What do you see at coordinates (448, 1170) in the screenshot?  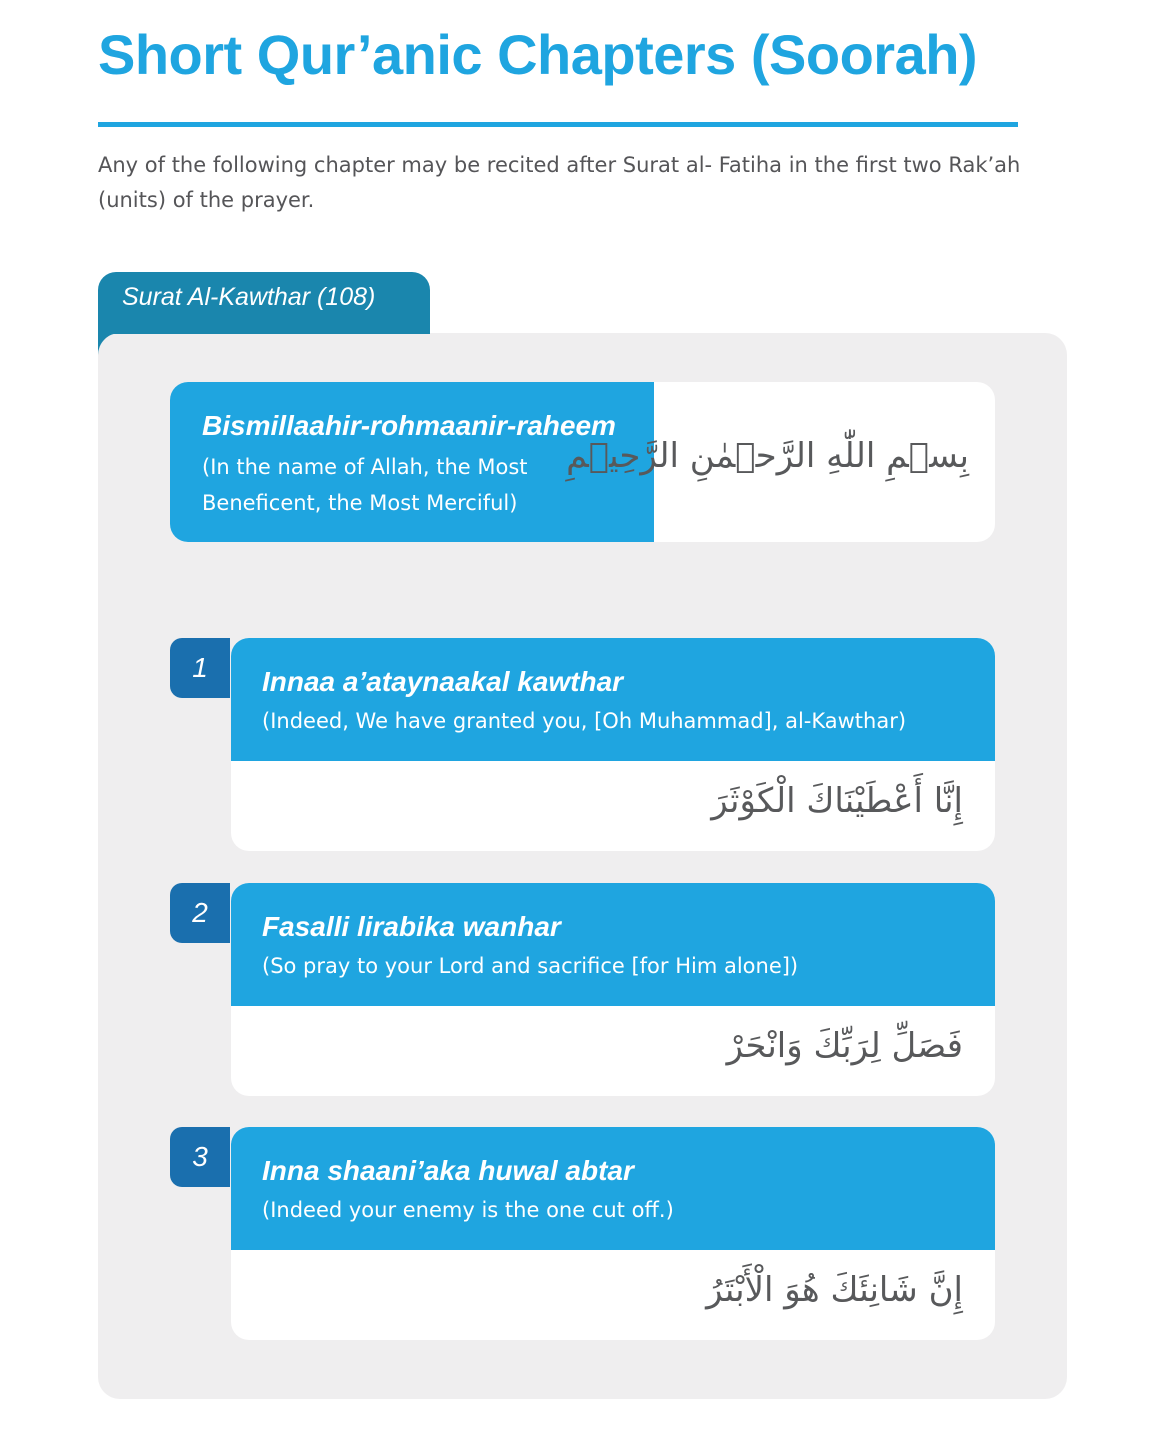 I see `verse-transliteration: Inna shaani’aka huwal abtar` at bounding box center [448, 1170].